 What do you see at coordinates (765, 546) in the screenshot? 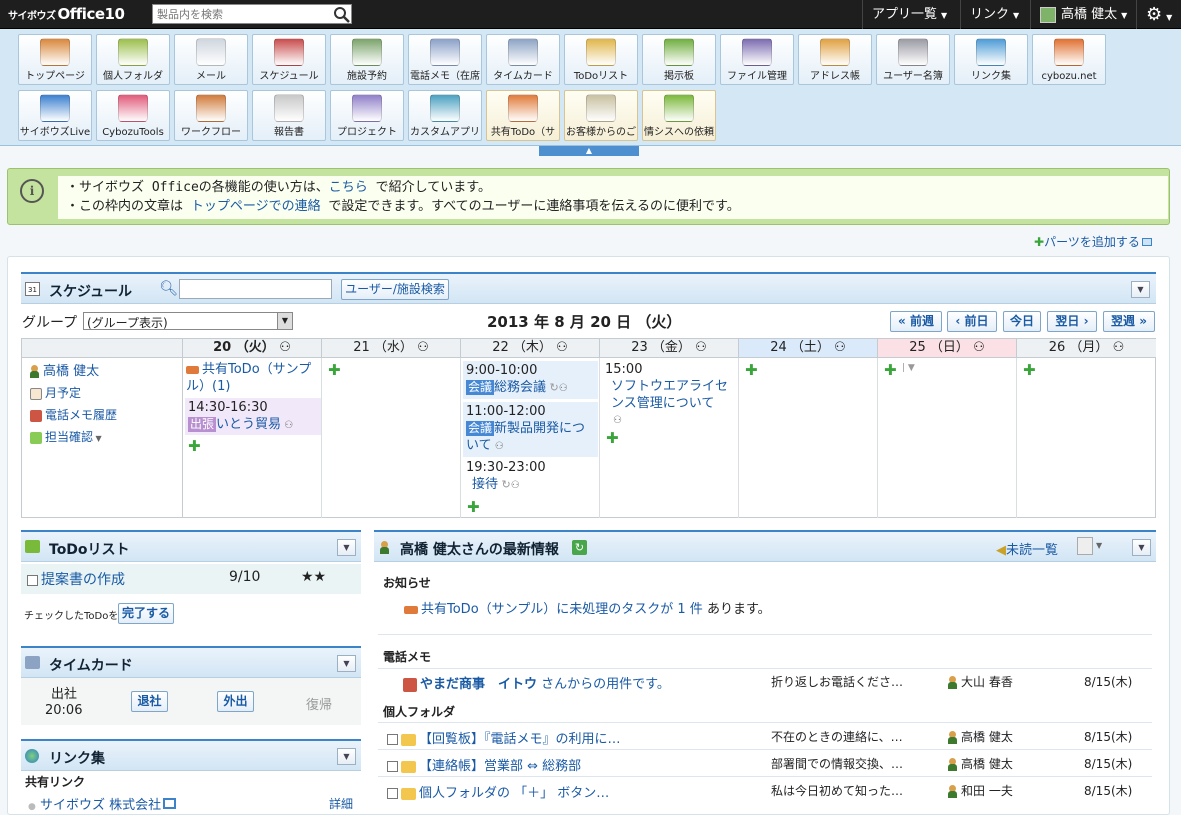
I see `news-header: 高橋 健太さんの最新情報 ↻ ◀未読一覧 ▼ ▼` at bounding box center [765, 546].